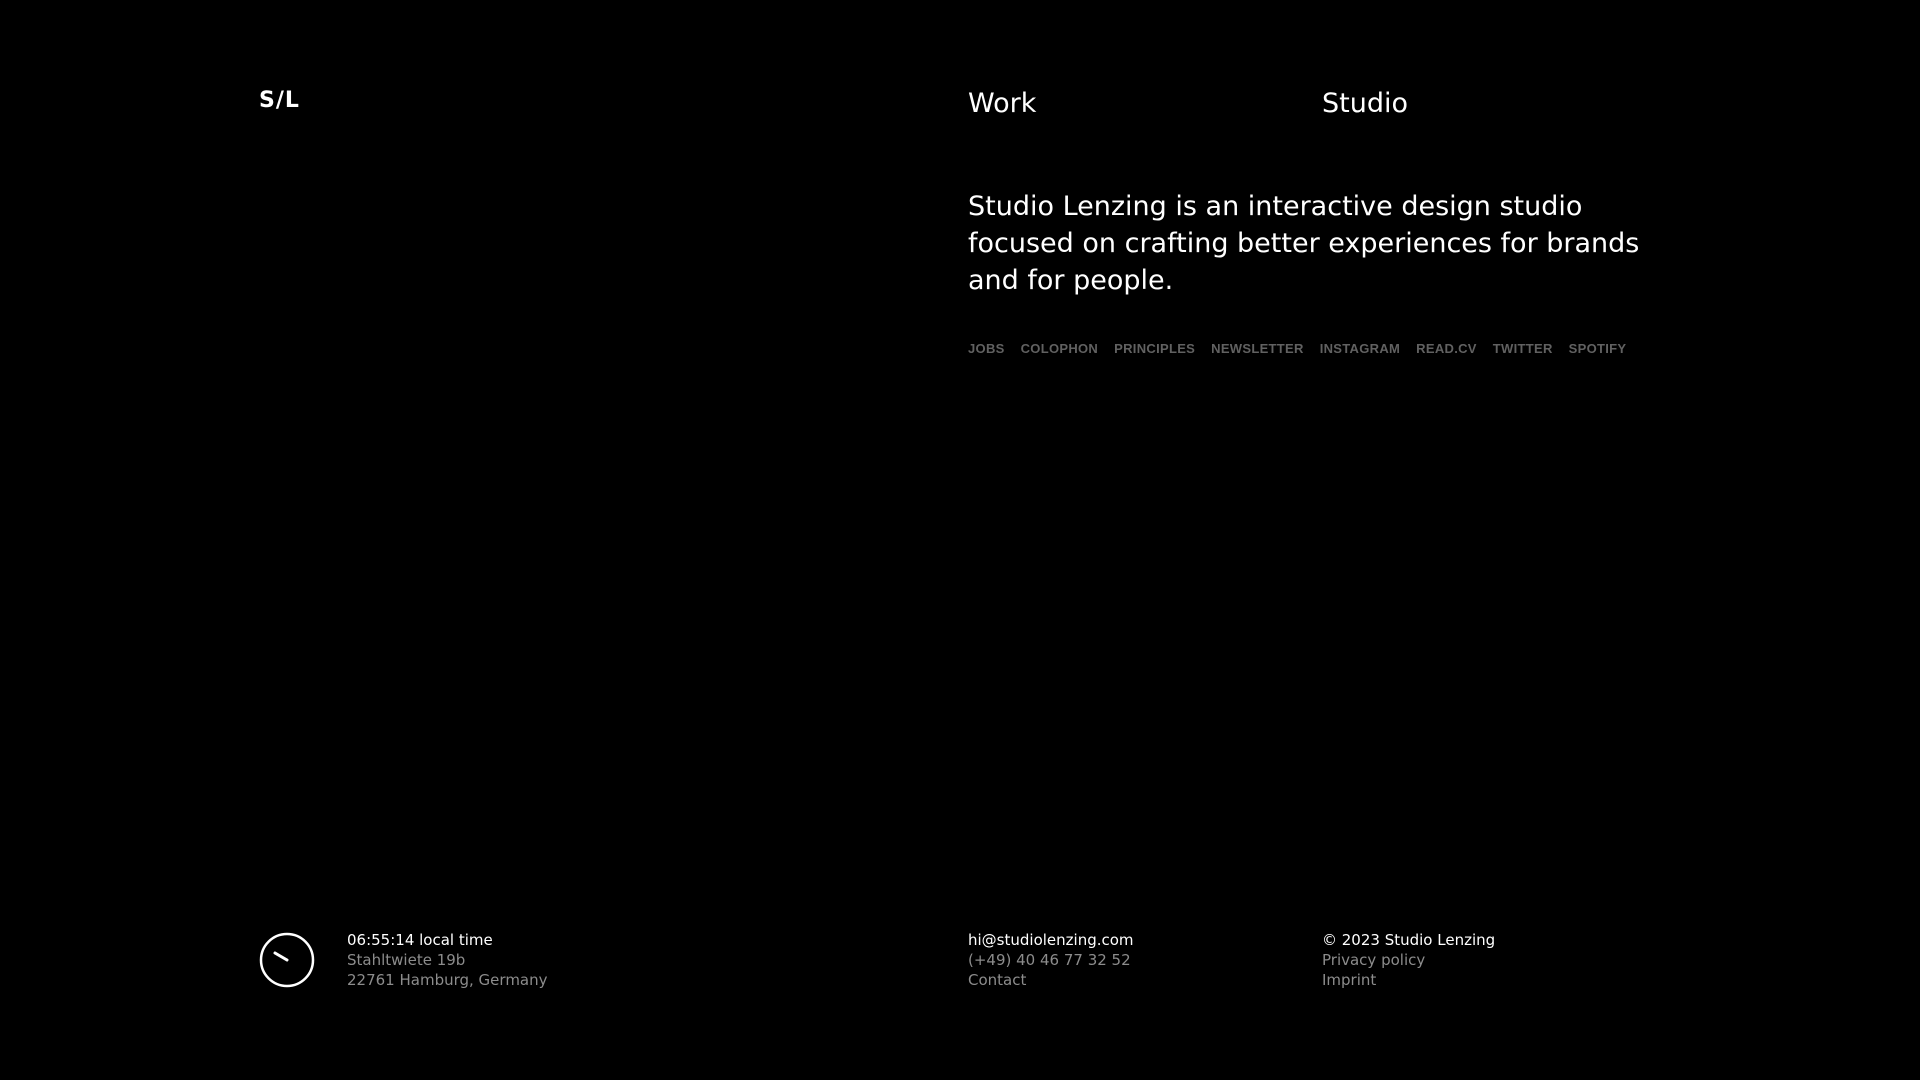  Describe the element at coordinates (279, 101) in the screenshot. I see `logo-link: S/L` at that location.